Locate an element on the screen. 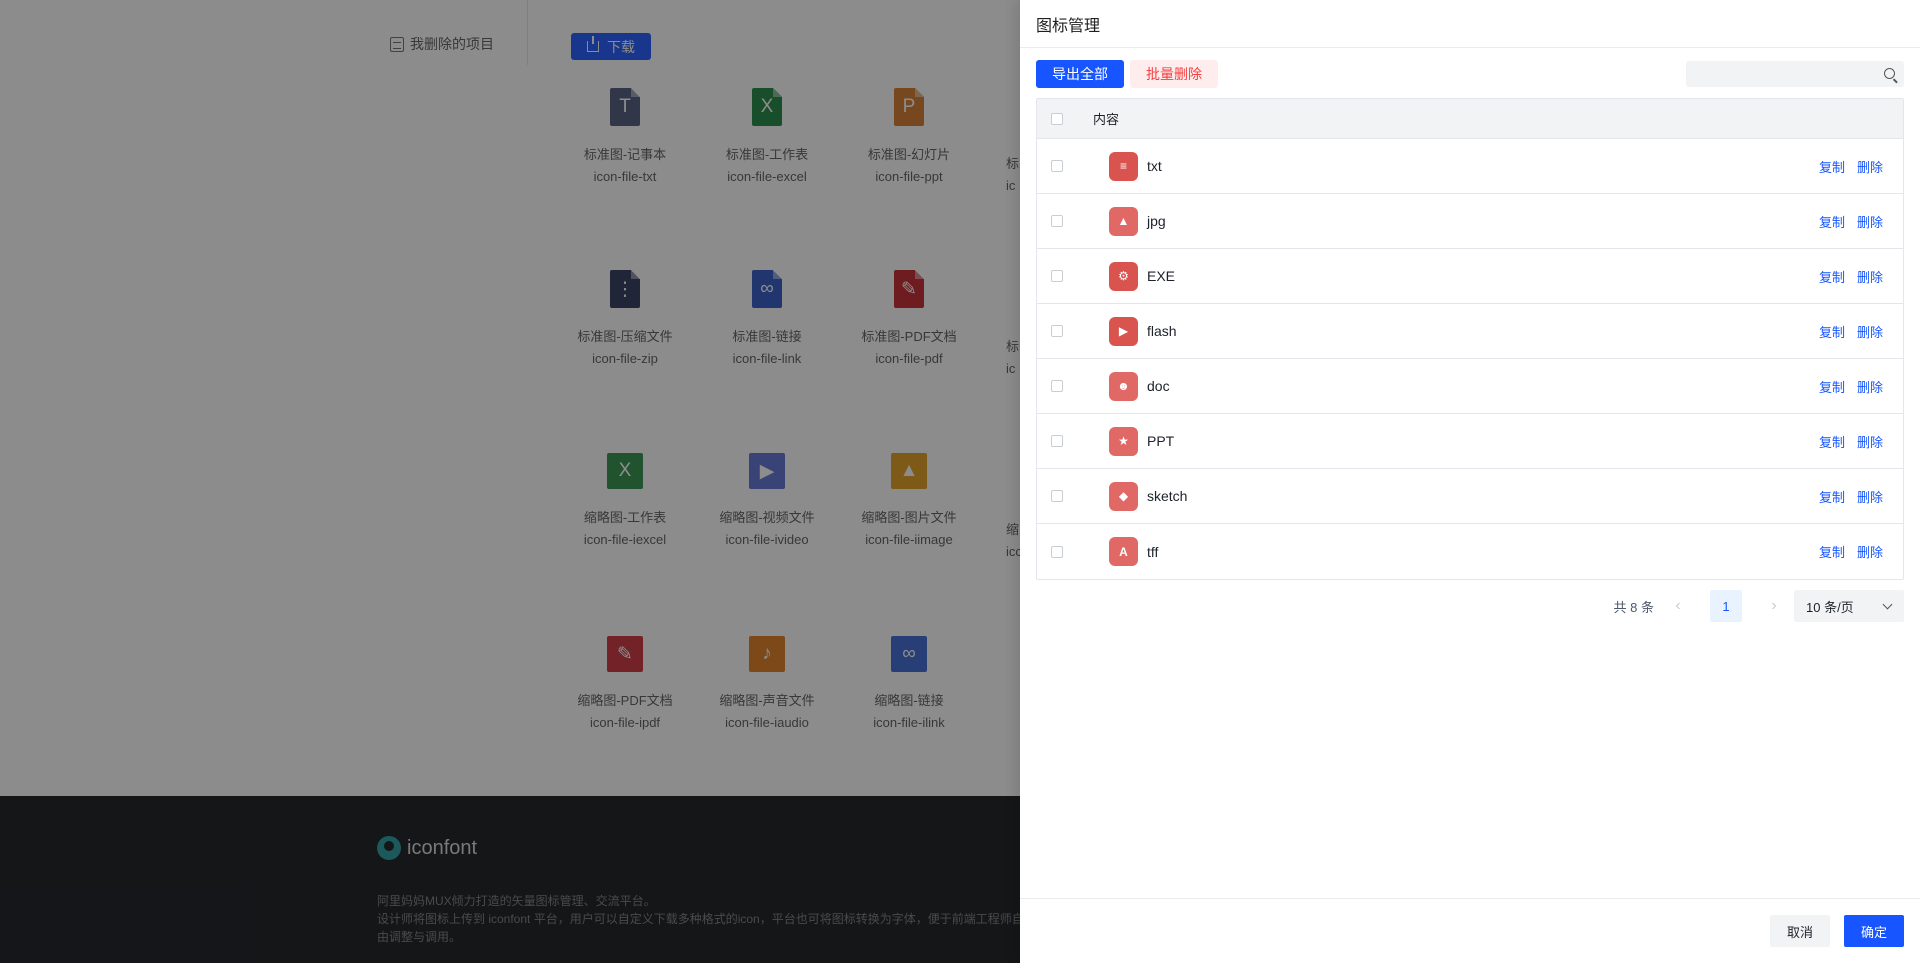 The image size is (1920, 963). page-number-current: 1 is located at coordinates (1726, 606).